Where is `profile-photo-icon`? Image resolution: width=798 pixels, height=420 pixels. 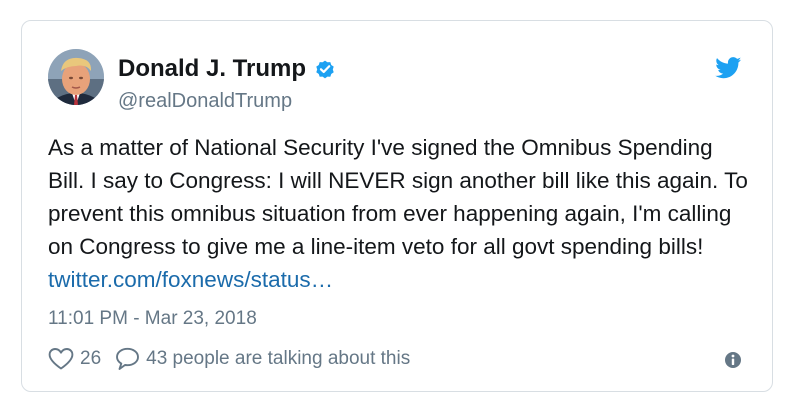 profile-photo-icon is located at coordinates (76, 77).